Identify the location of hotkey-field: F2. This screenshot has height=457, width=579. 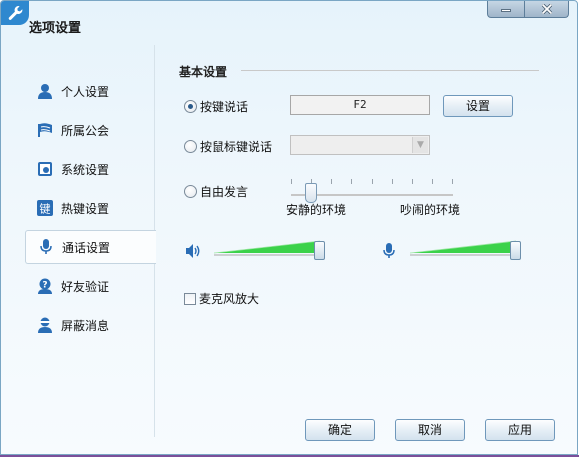
(360, 105).